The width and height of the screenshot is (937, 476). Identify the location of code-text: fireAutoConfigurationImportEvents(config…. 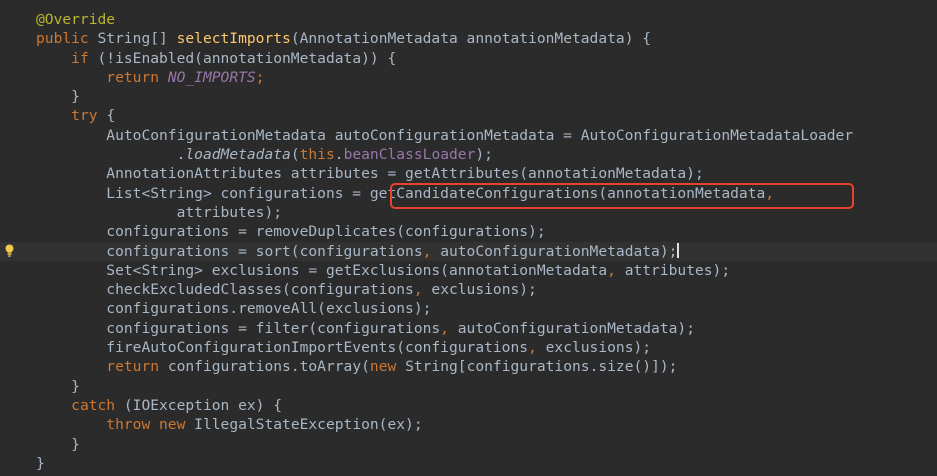
(343, 347).